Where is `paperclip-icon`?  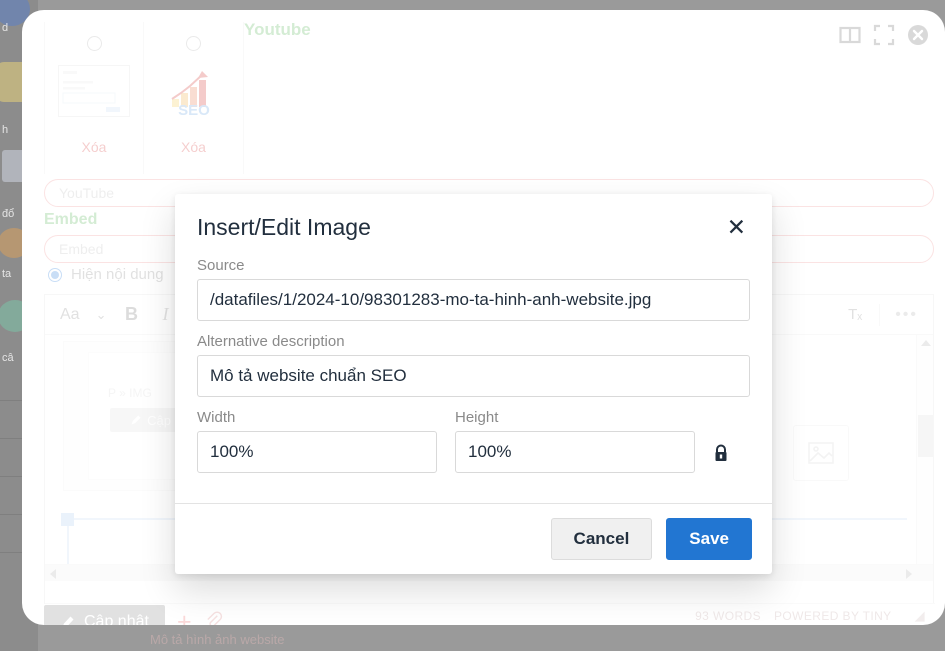
paperclip-icon is located at coordinates (214, 617).